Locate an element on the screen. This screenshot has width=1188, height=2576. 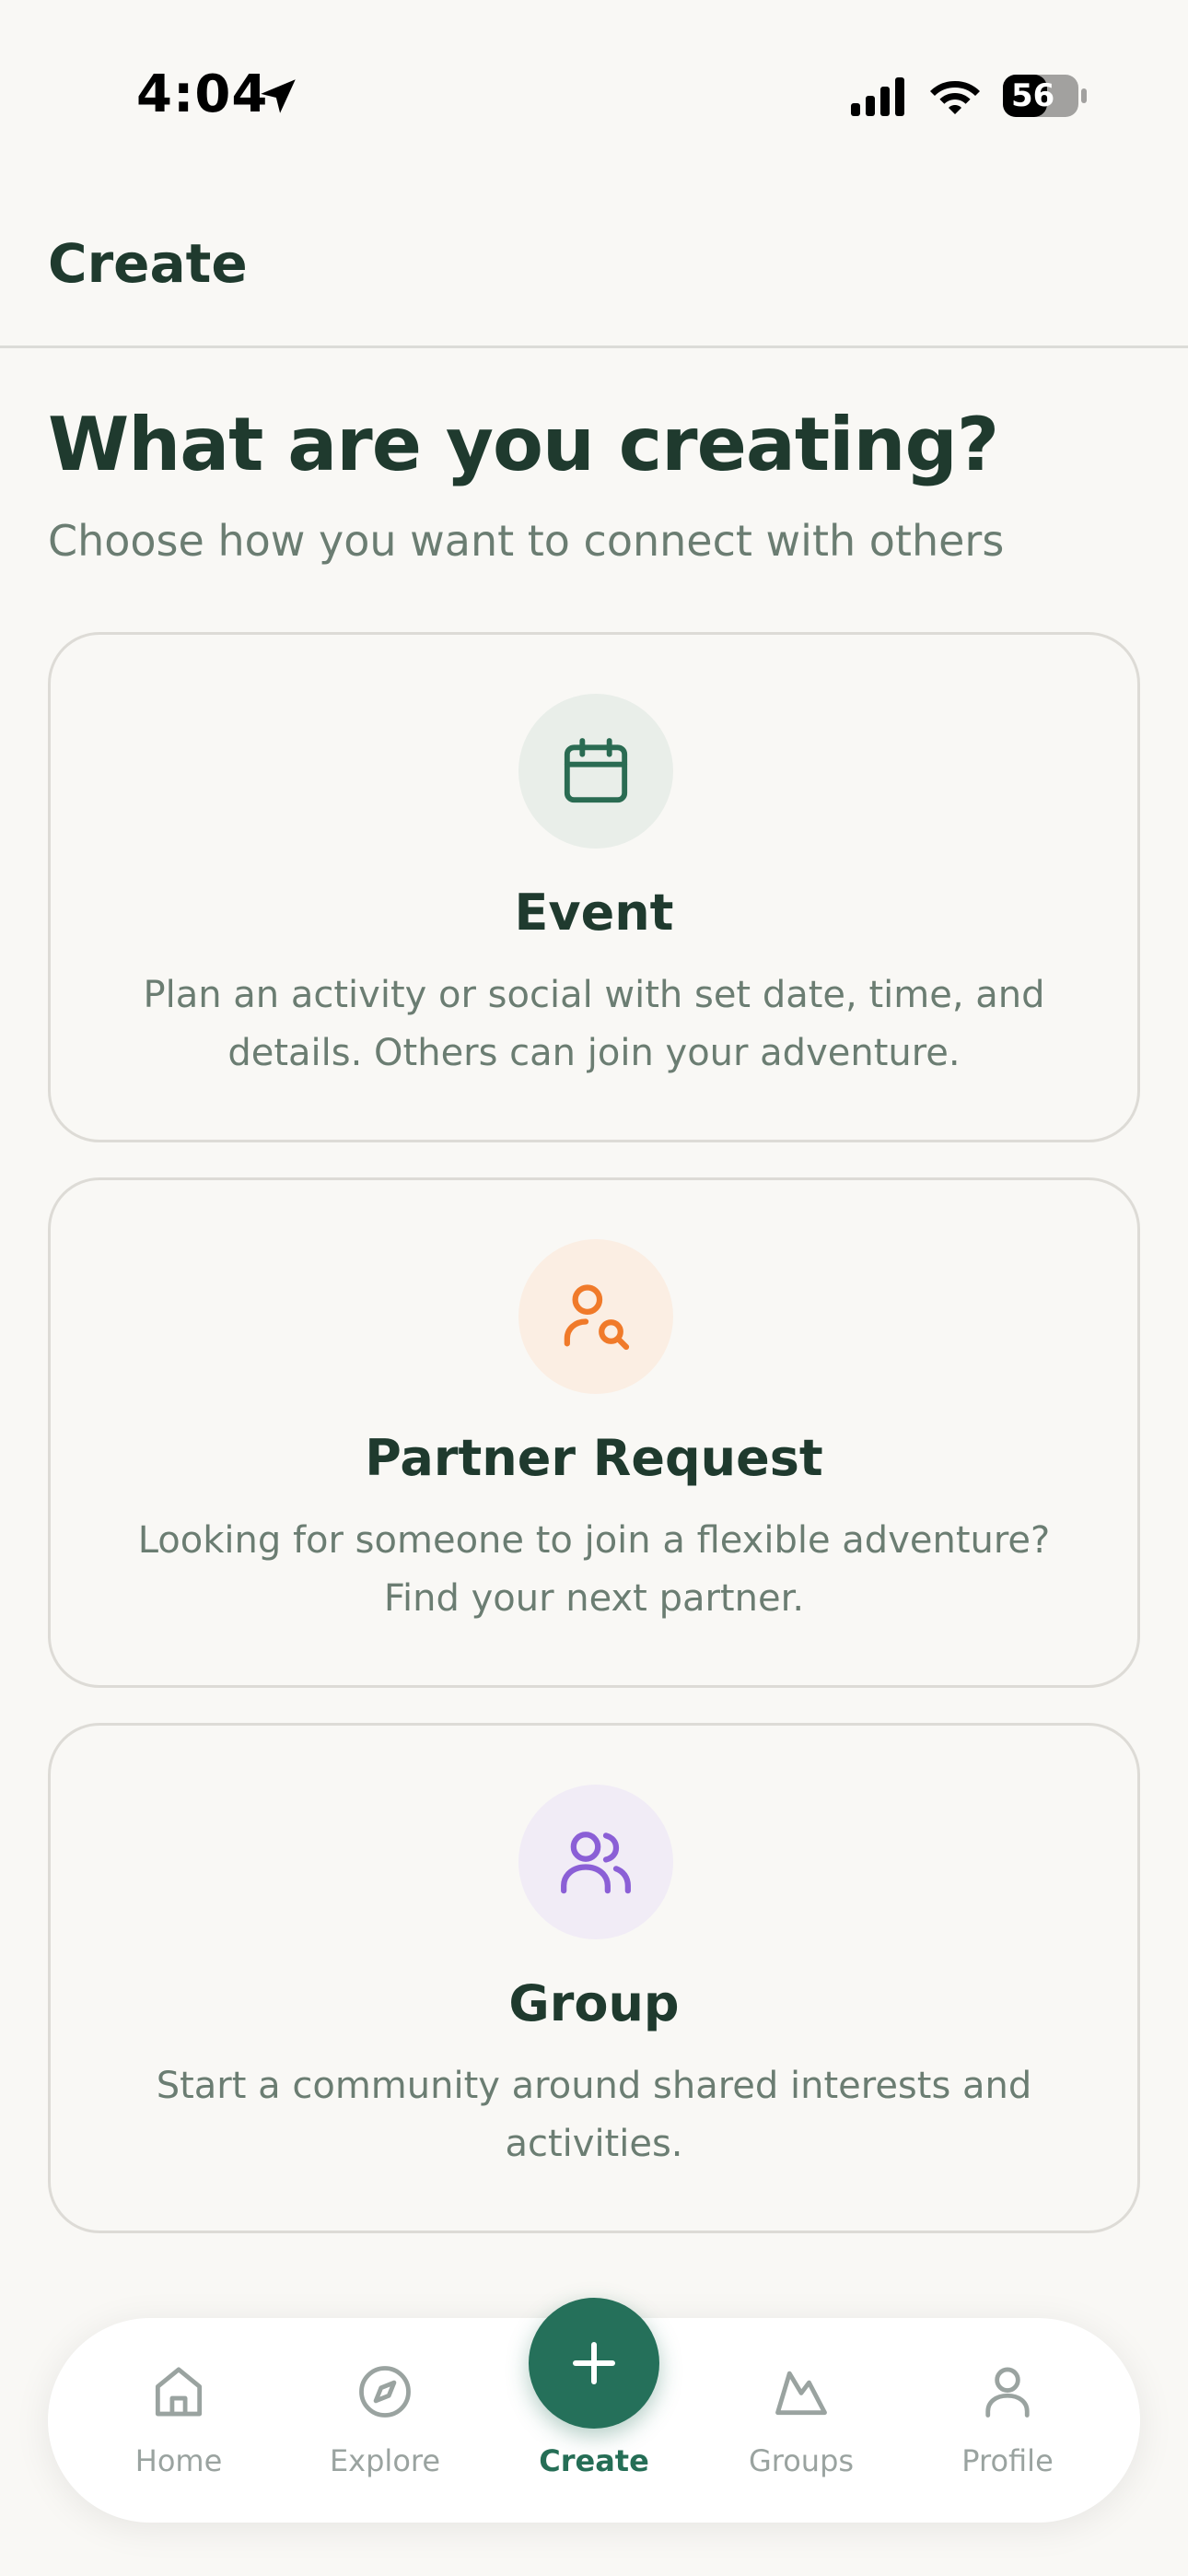
create-button is located at coordinates (594, 2363).